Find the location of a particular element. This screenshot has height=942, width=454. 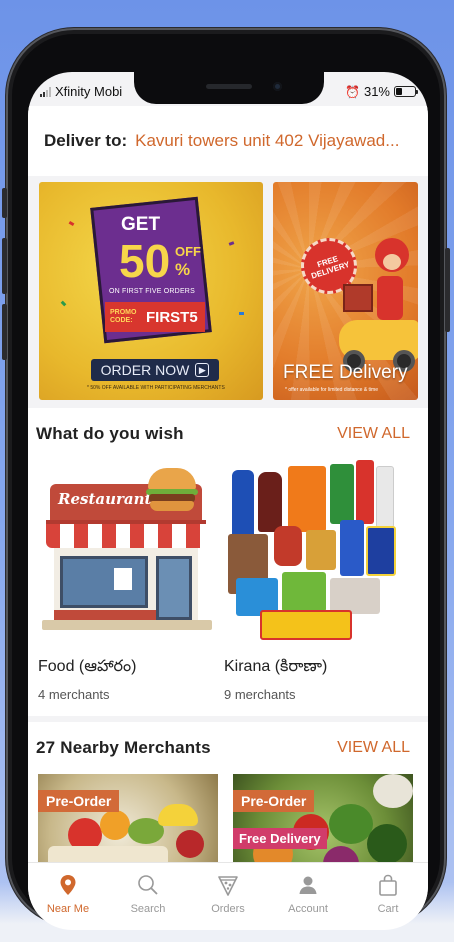

section-header: What do you wish VIEW ALL is located at coordinates (223, 434).